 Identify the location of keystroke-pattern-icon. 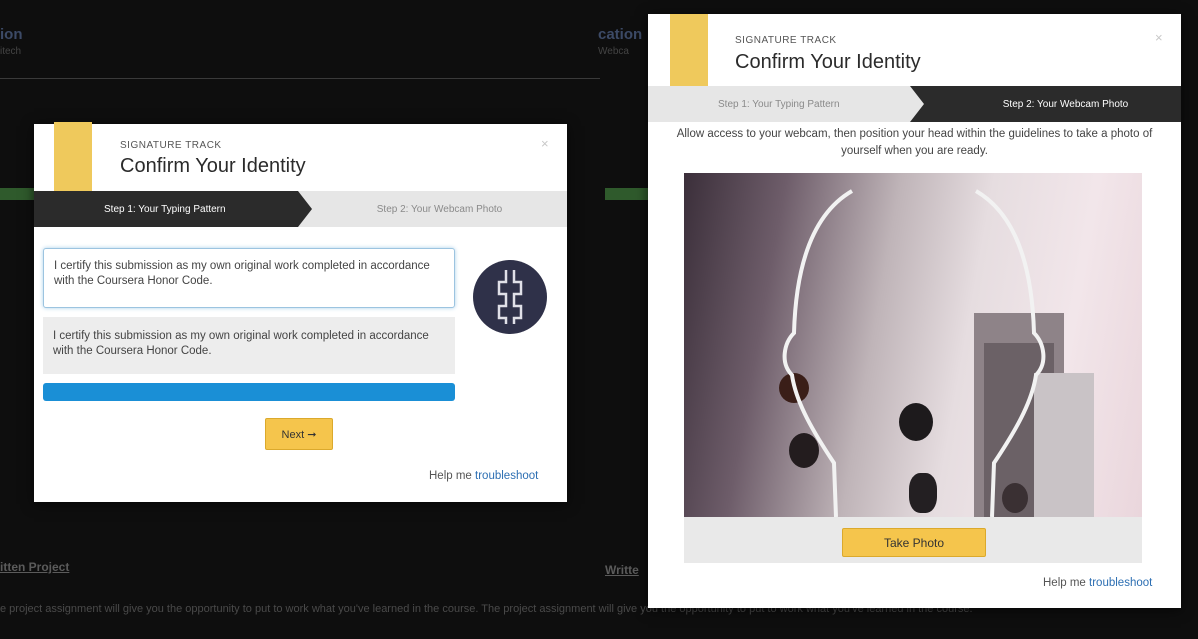
(510, 297).